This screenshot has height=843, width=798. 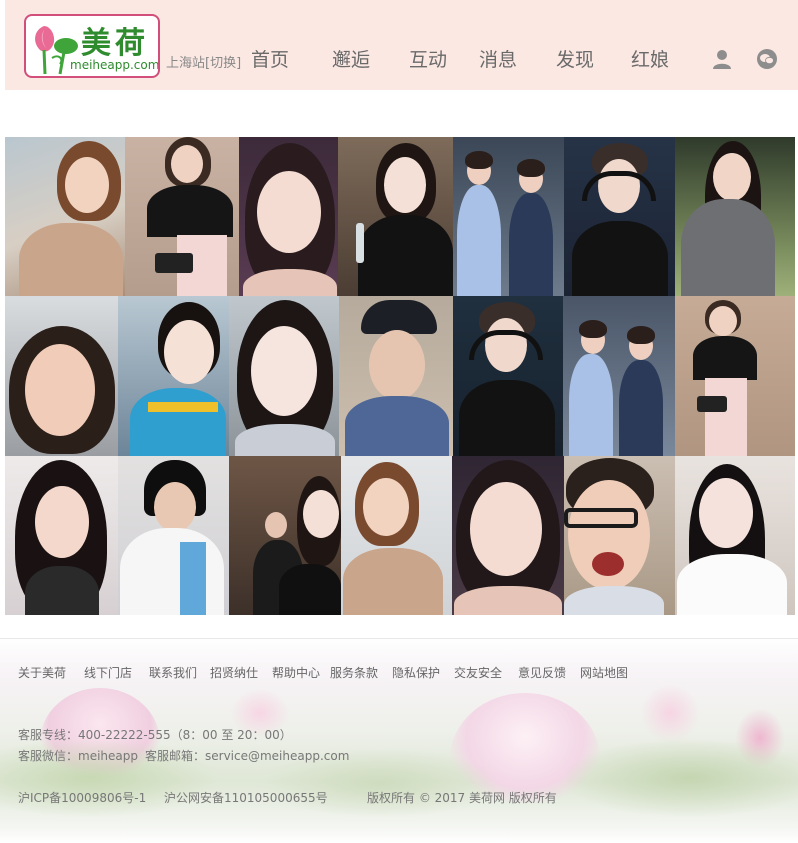 I want to click on footer-link-safety: 交友安全, so click(x=478, y=672).